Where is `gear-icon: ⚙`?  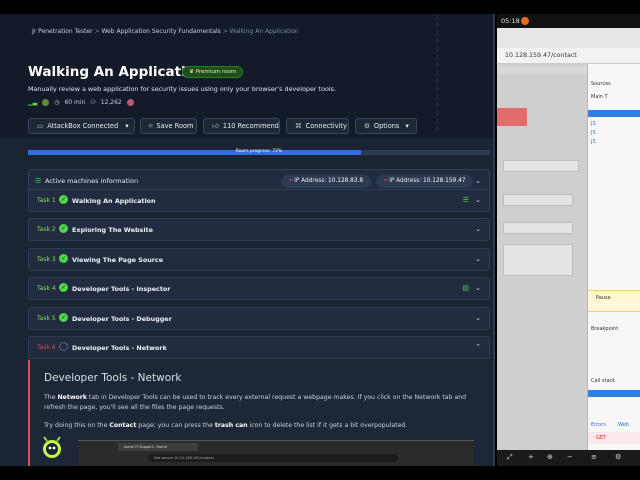
gear-icon: ⚙ is located at coordinates (367, 126).